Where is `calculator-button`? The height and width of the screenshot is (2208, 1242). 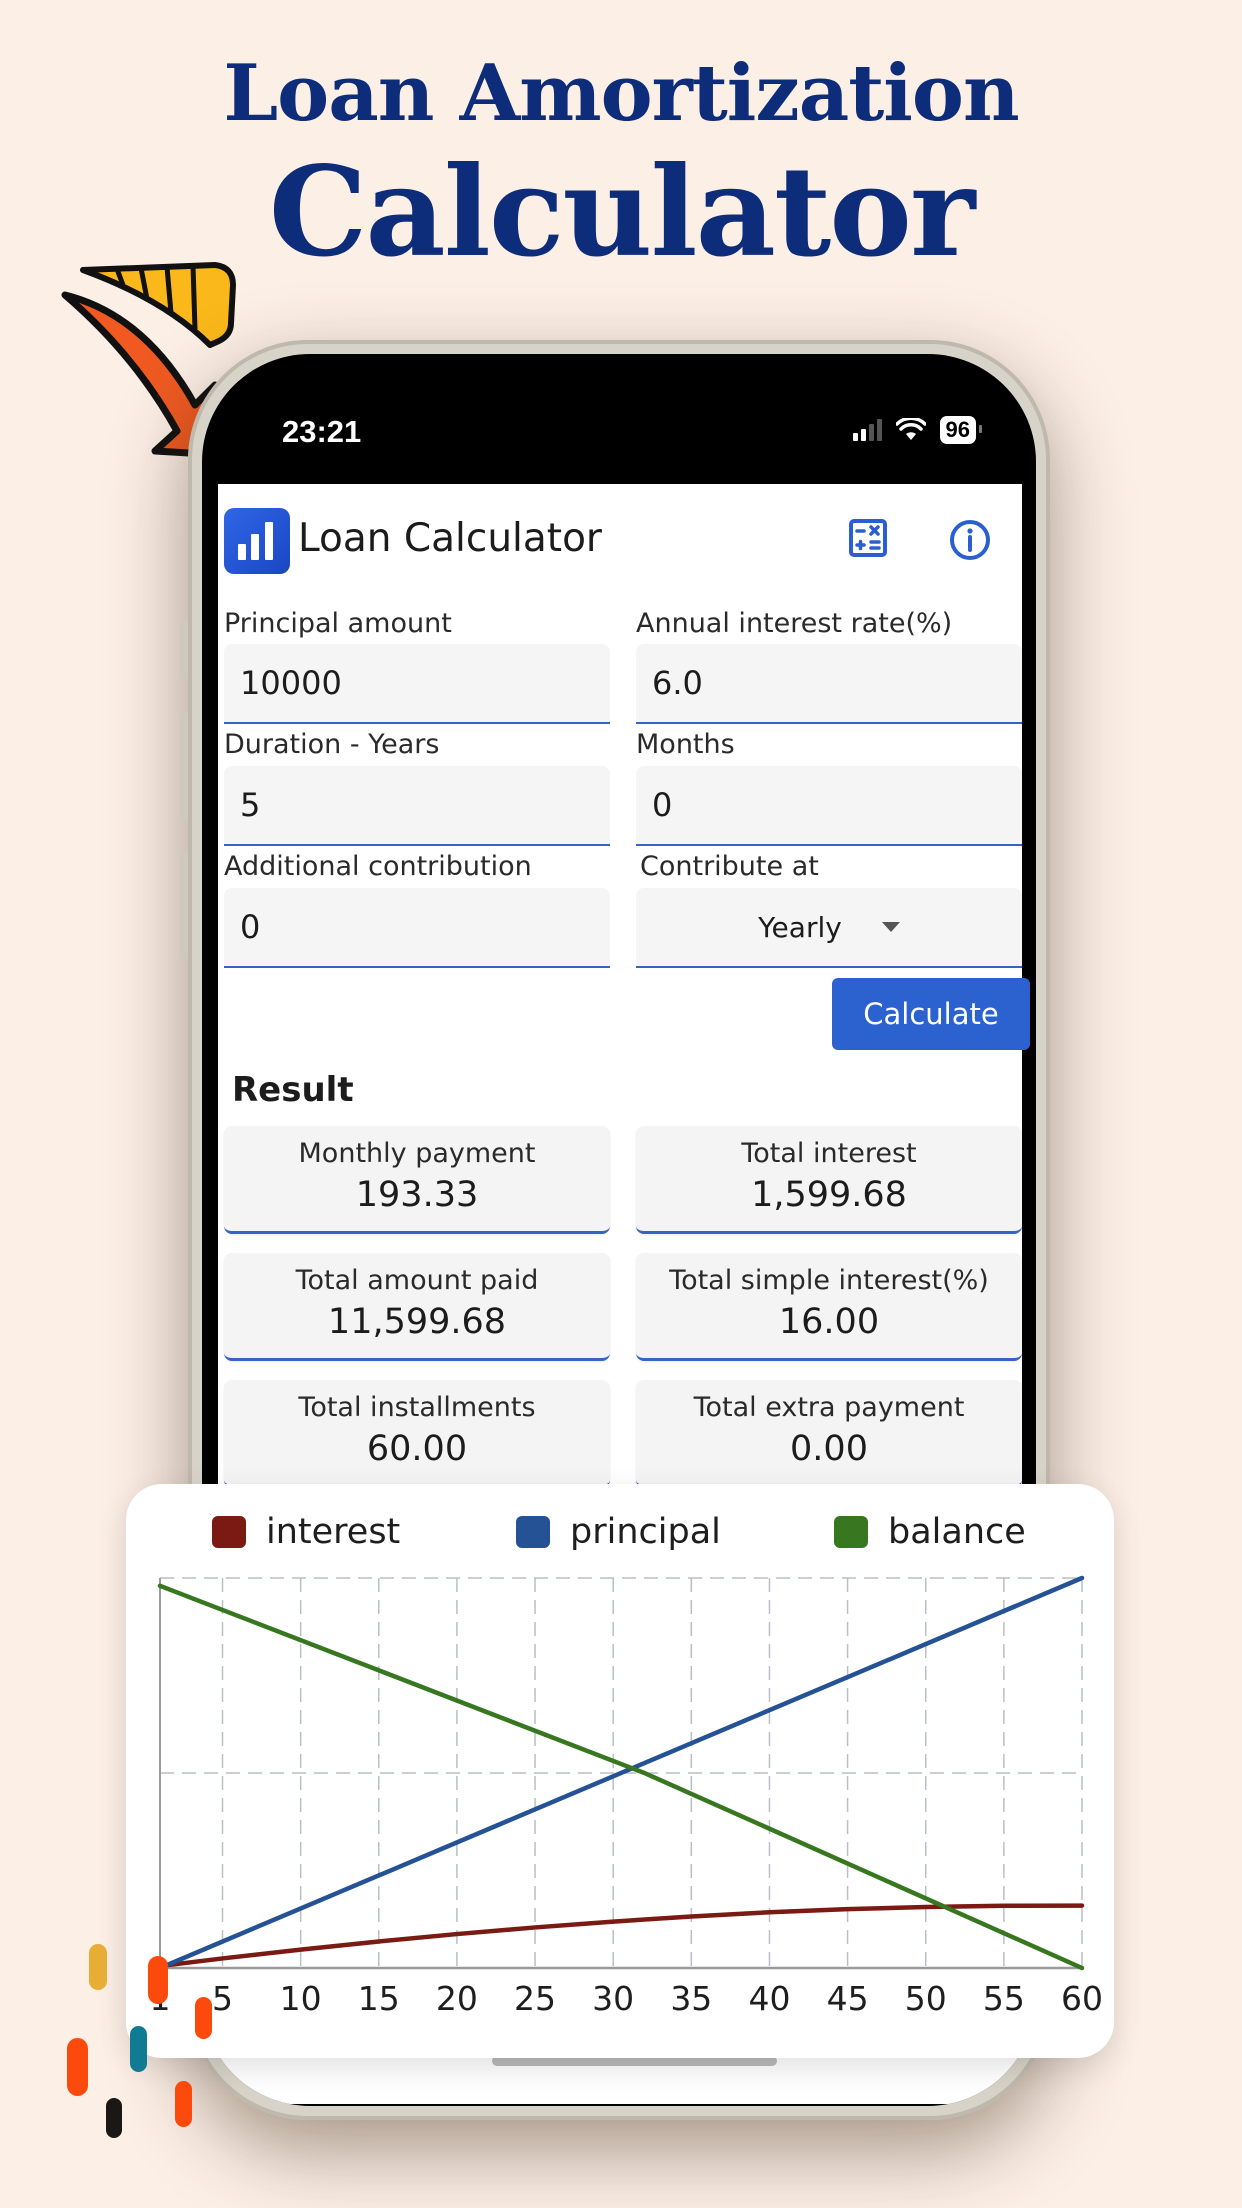 calculator-button is located at coordinates (870, 540).